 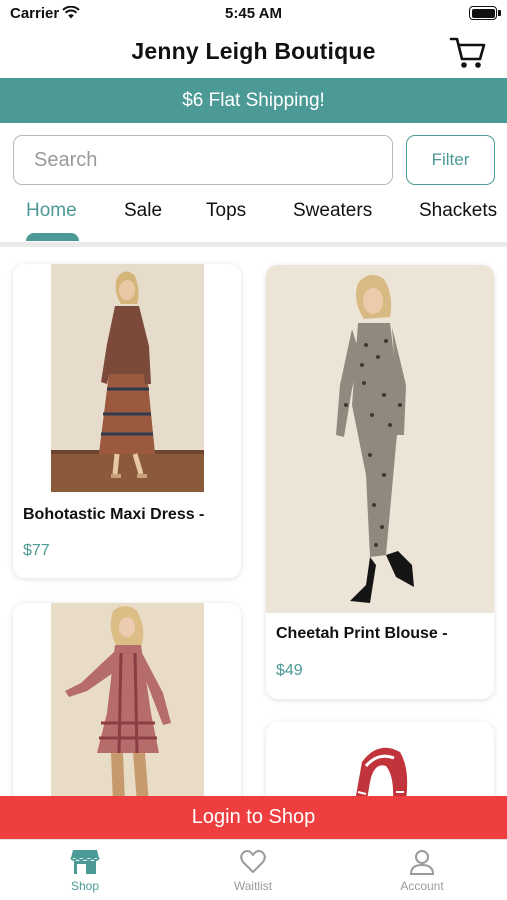 What do you see at coordinates (66, 159) in the screenshot?
I see `search-placeholder: Search` at bounding box center [66, 159].